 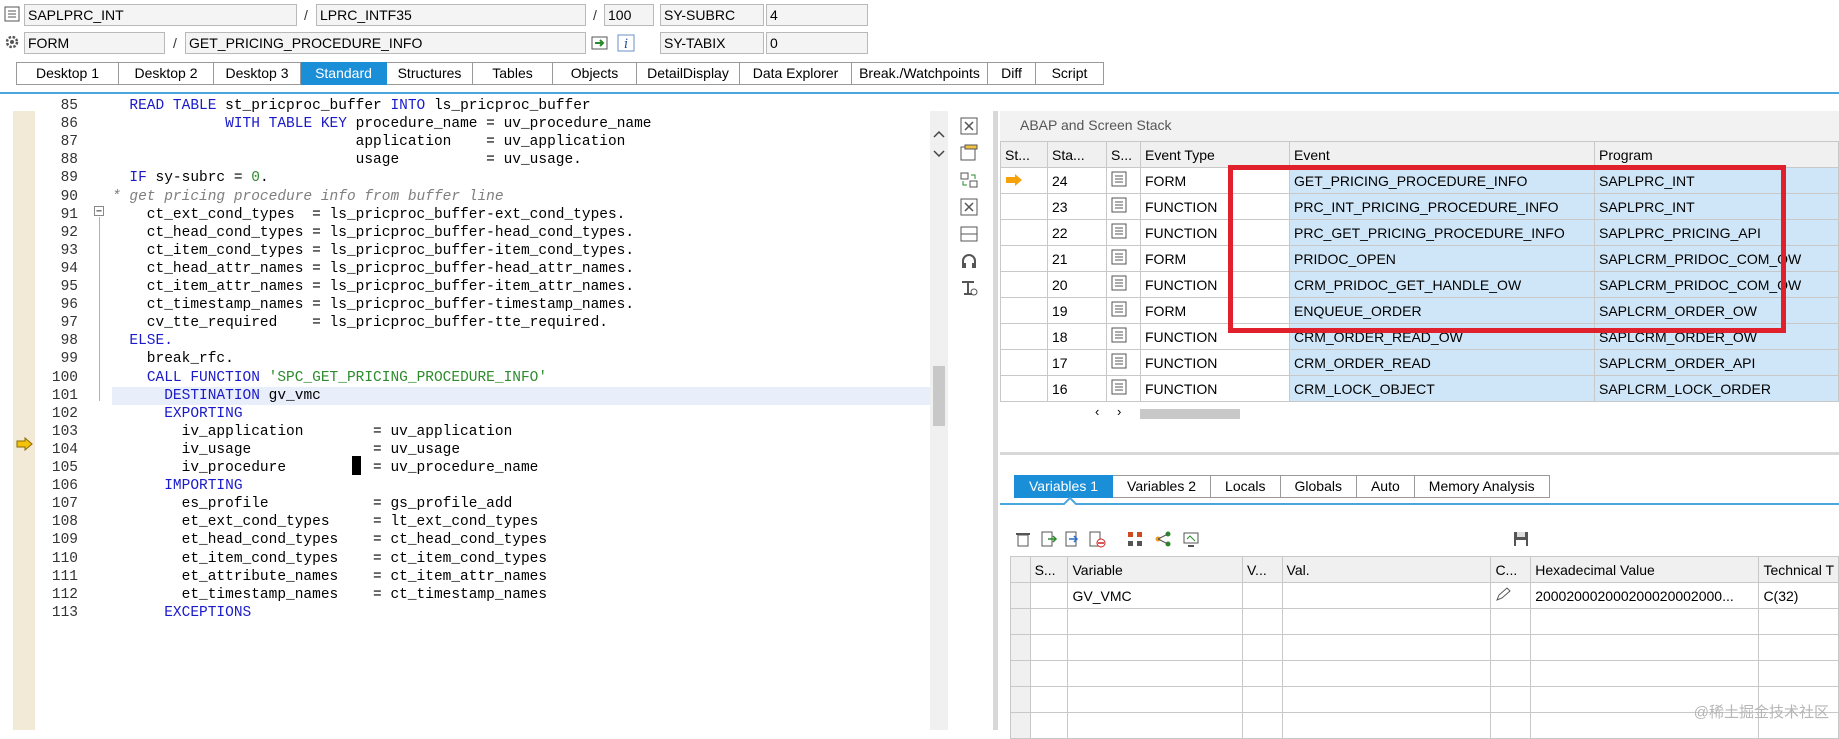 I want to click on var-change, so click(x=1511, y=595).